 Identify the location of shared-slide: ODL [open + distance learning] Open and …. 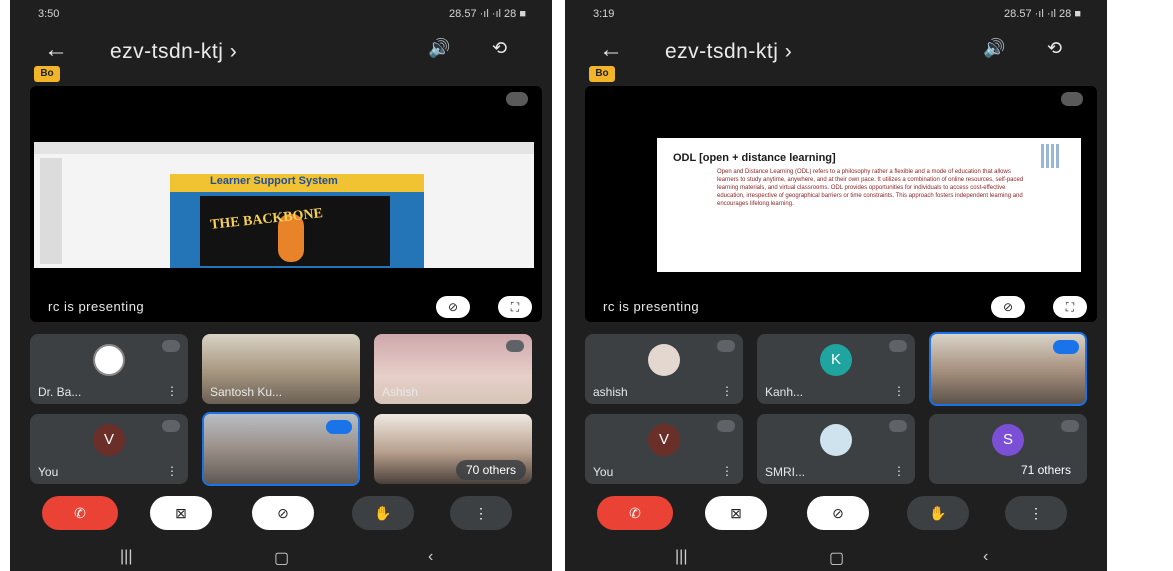
(869, 205).